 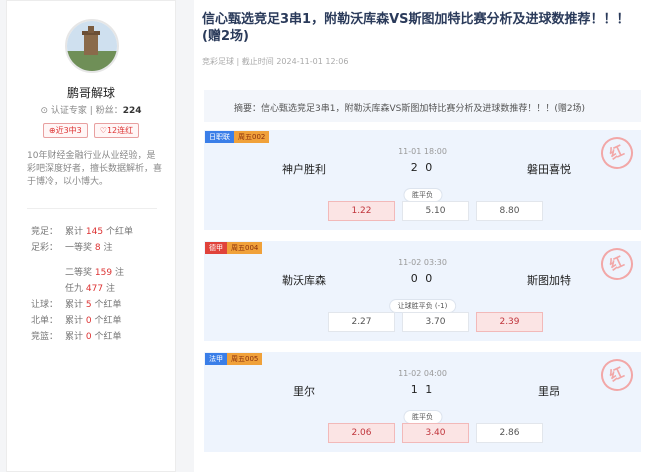 I want to click on stat-jinglan: 竞篮： 累计 0 个红单, so click(x=76, y=337).